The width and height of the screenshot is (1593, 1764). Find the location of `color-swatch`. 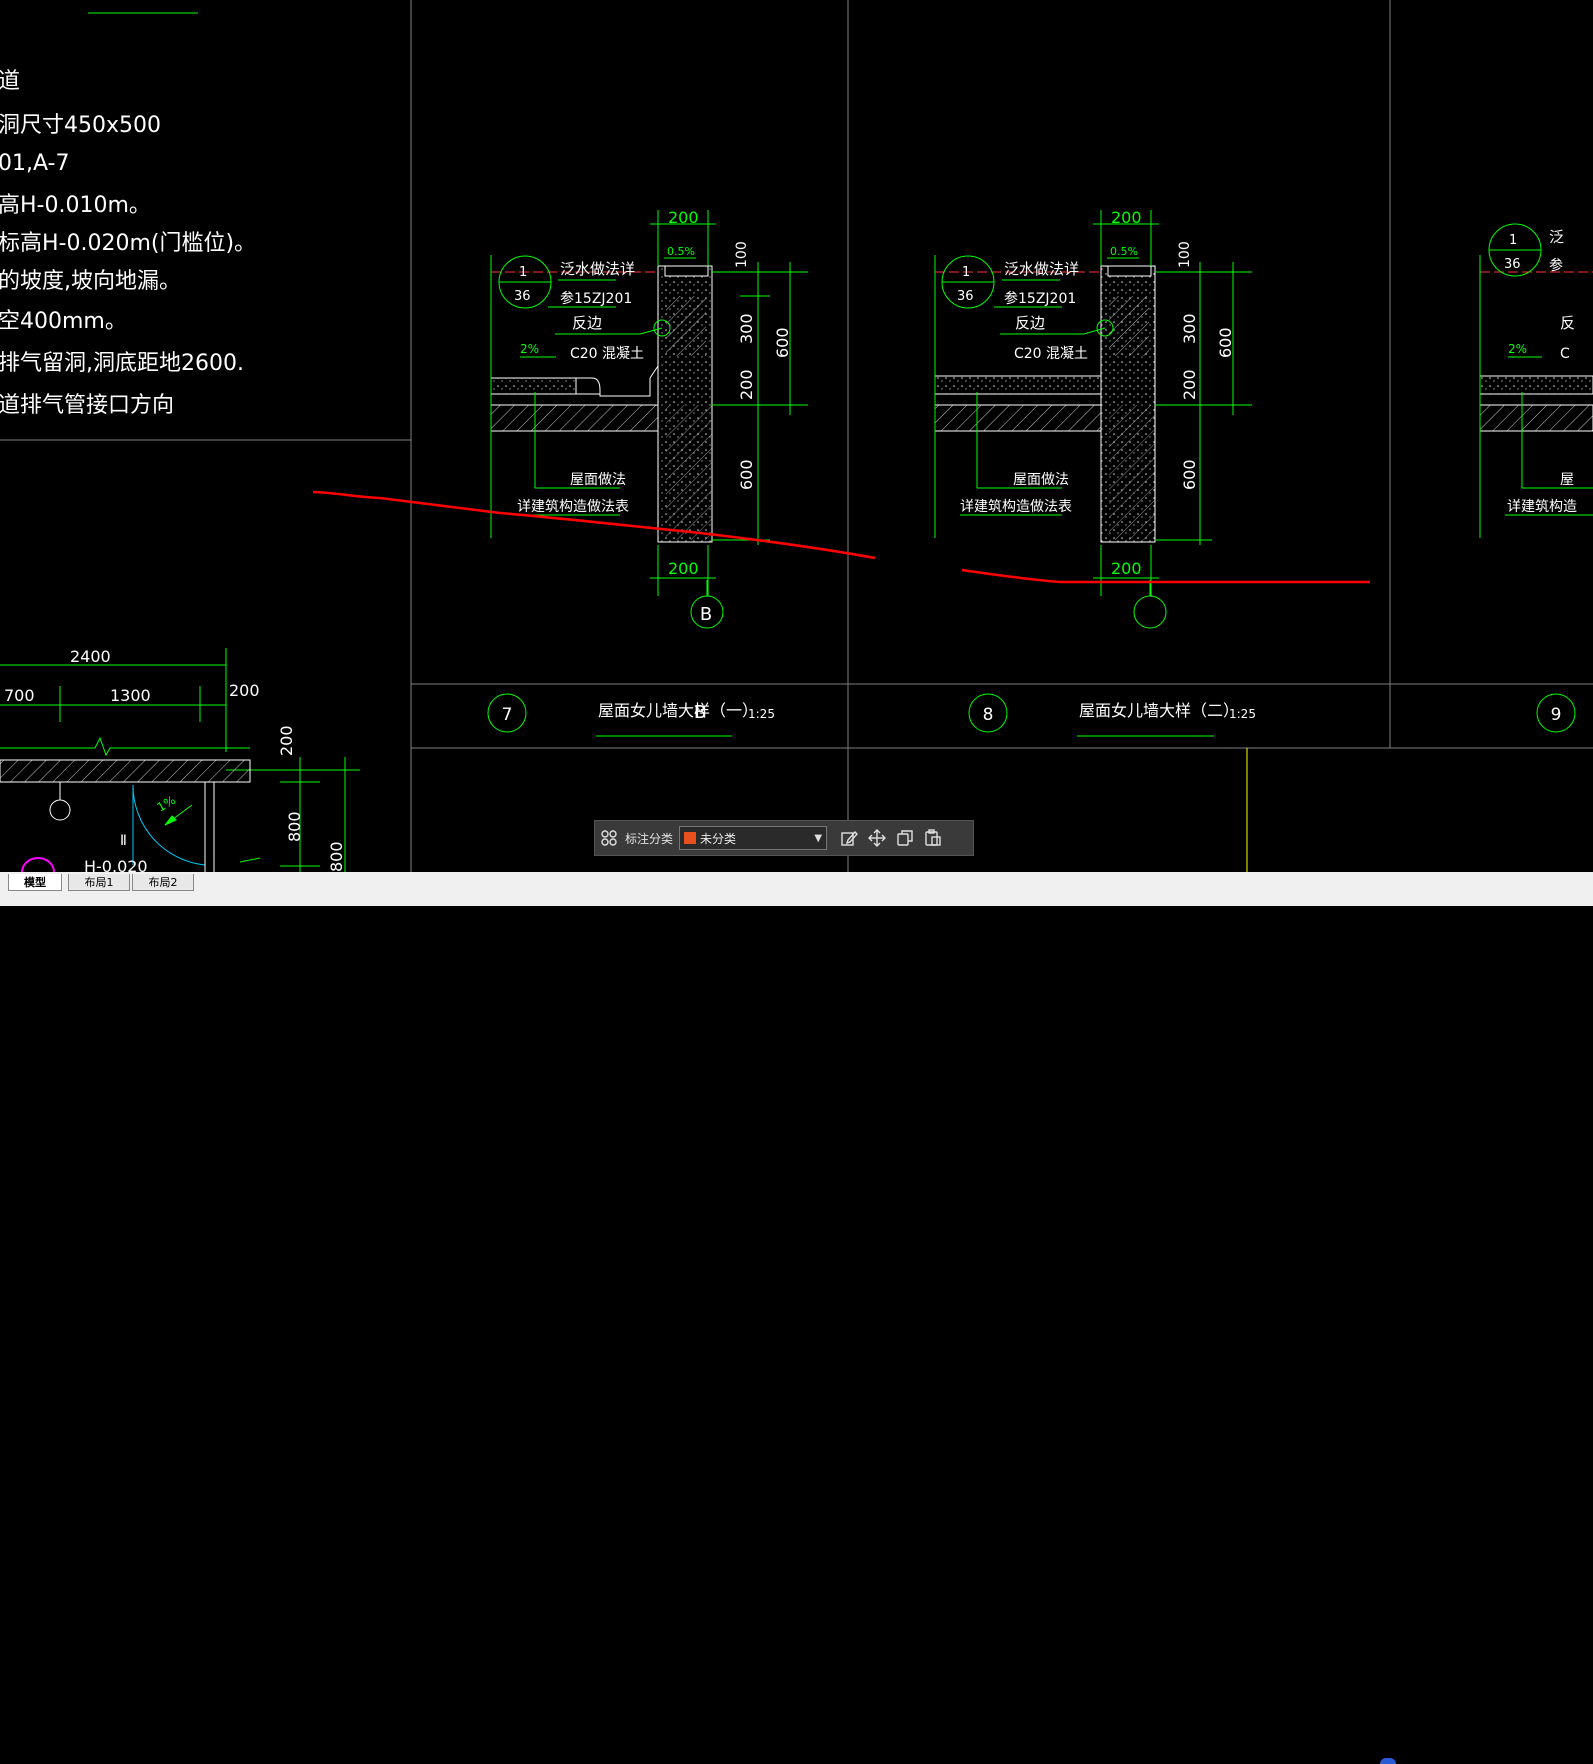

color-swatch is located at coordinates (690, 838).